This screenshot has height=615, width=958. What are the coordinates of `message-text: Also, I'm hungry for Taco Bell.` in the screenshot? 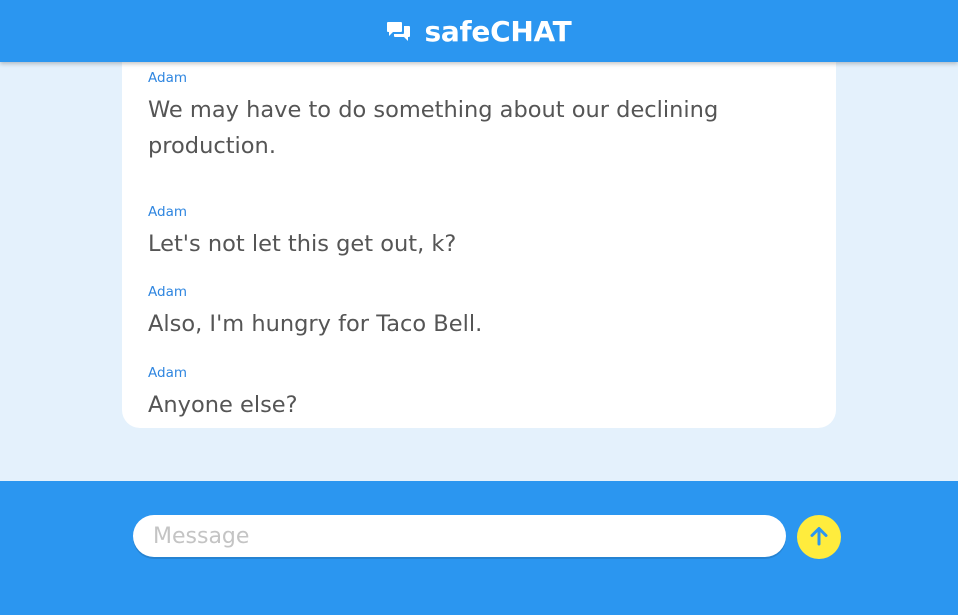 It's located at (315, 324).